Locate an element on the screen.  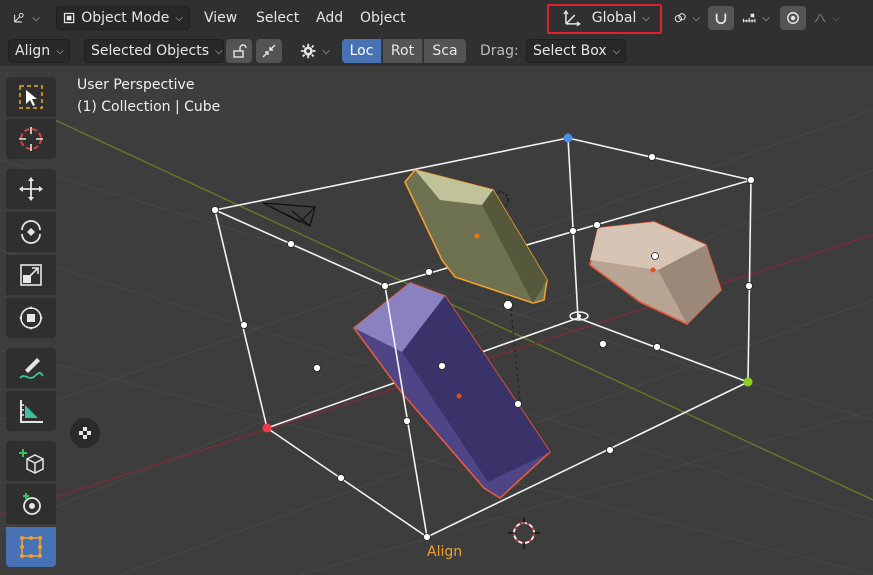
lock-button is located at coordinates (239, 51).